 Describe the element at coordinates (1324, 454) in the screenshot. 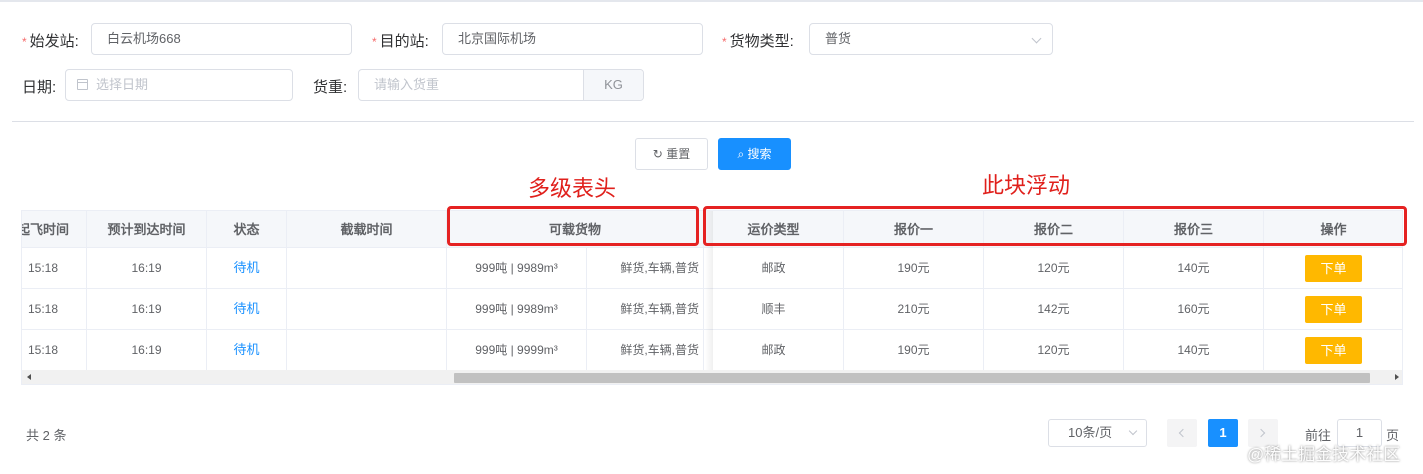

I see `watermark: @稀土掘金技术社区` at that location.